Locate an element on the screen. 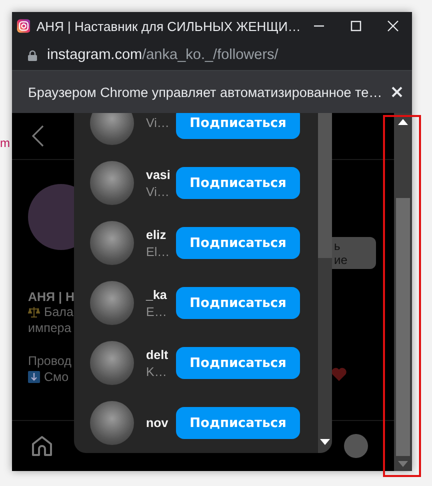  follower-username: nov is located at coordinates (161, 423).